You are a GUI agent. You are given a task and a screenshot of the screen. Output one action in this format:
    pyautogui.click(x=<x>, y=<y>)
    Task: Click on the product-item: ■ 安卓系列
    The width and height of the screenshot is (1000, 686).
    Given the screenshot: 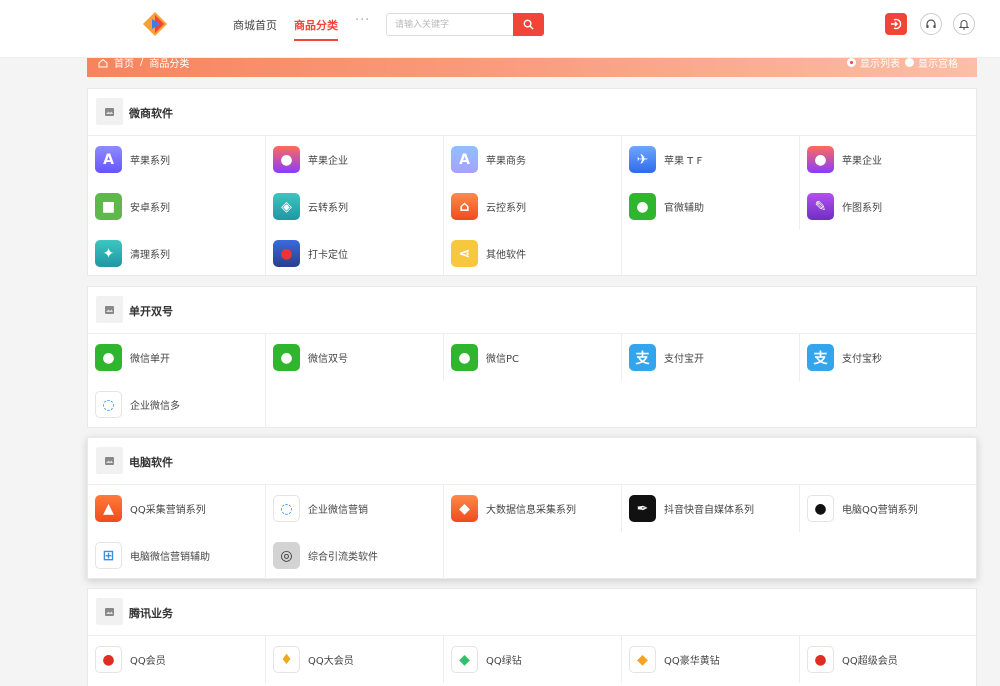 What is the action you would take?
    pyautogui.click(x=177, y=206)
    